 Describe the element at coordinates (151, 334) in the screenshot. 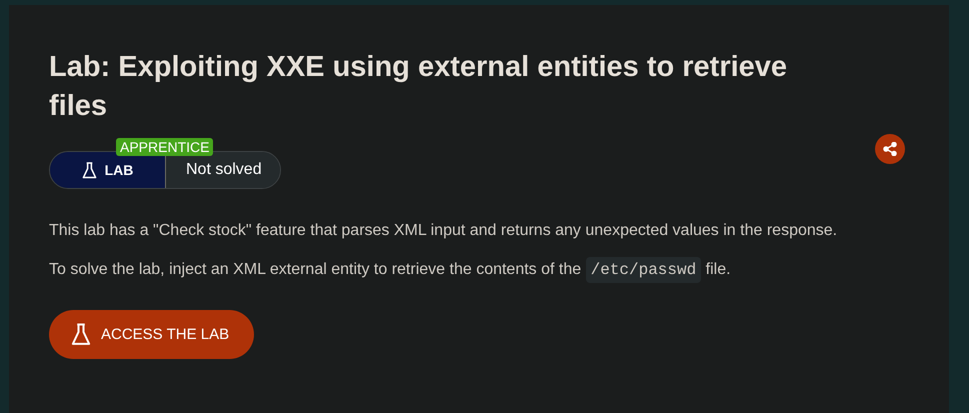

I see `access-lab-button: ACCESS THE LAB` at that location.